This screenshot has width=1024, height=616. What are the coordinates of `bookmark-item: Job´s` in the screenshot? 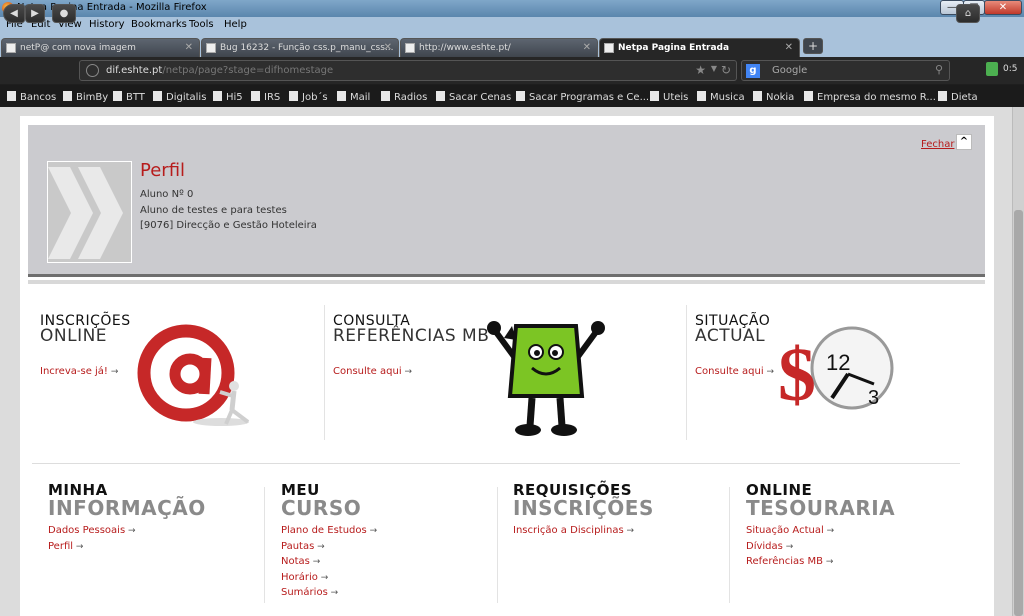 It's located at (308, 97).